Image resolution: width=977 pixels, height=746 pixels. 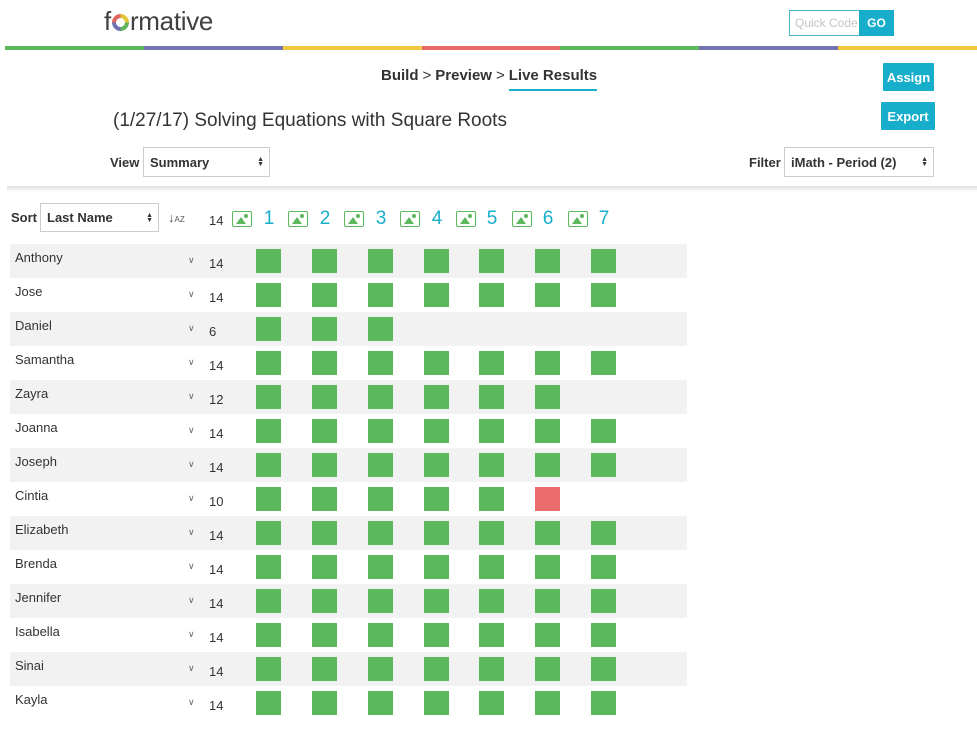 What do you see at coordinates (553, 79) in the screenshot?
I see `breadcrumb-live-results: Live Results` at bounding box center [553, 79].